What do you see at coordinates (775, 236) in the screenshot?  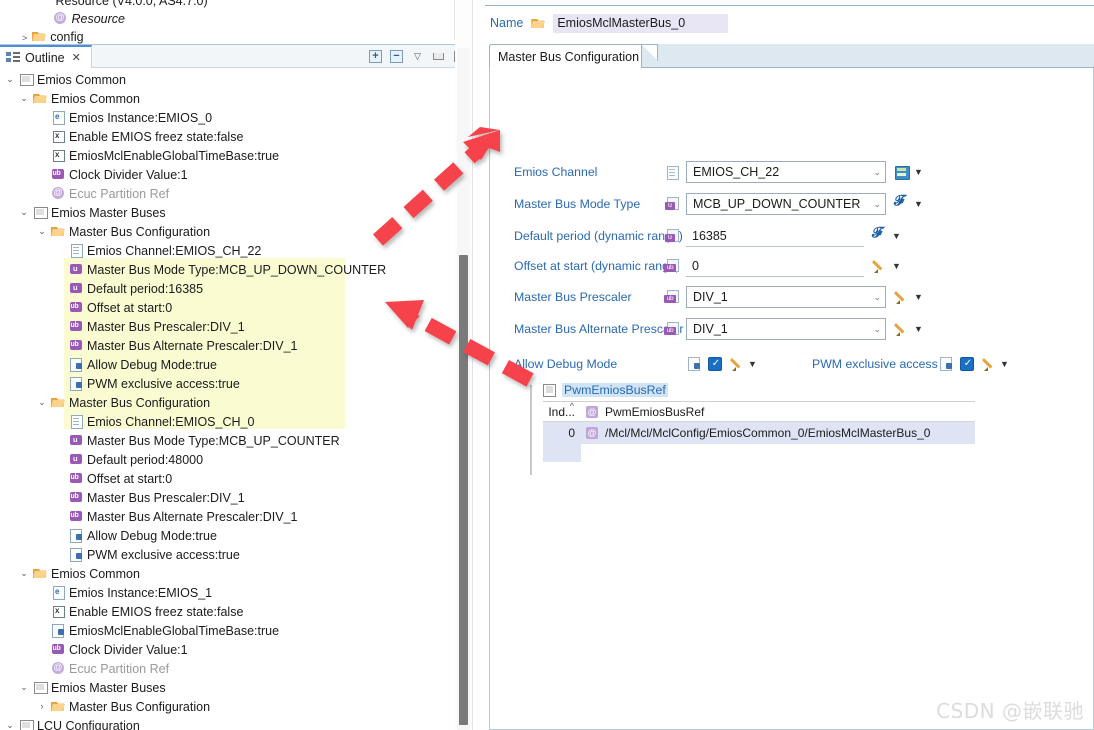 I see `field-textbox: 16385` at bounding box center [775, 236].